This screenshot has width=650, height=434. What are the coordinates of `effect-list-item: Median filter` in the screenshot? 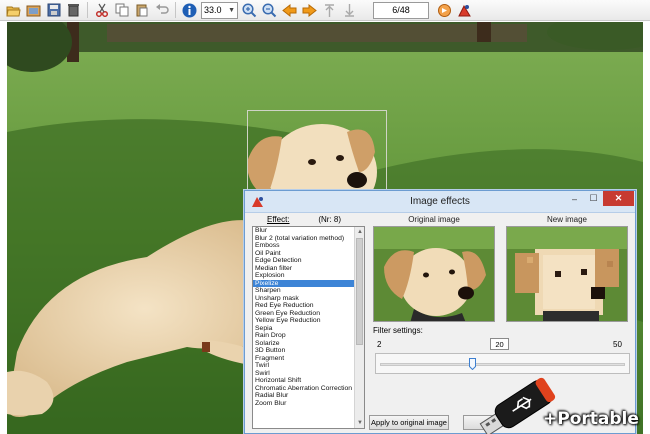 It's located at (303, 269).